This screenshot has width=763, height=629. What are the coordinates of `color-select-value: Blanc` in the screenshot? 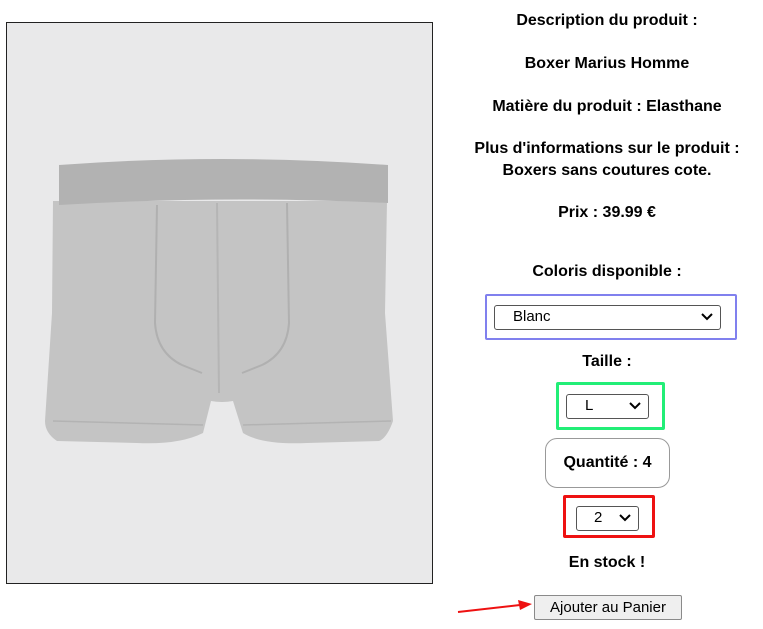 It's located at (532, 316).